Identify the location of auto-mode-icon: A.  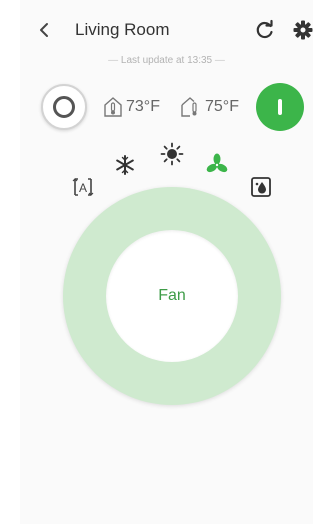
(83, 187).